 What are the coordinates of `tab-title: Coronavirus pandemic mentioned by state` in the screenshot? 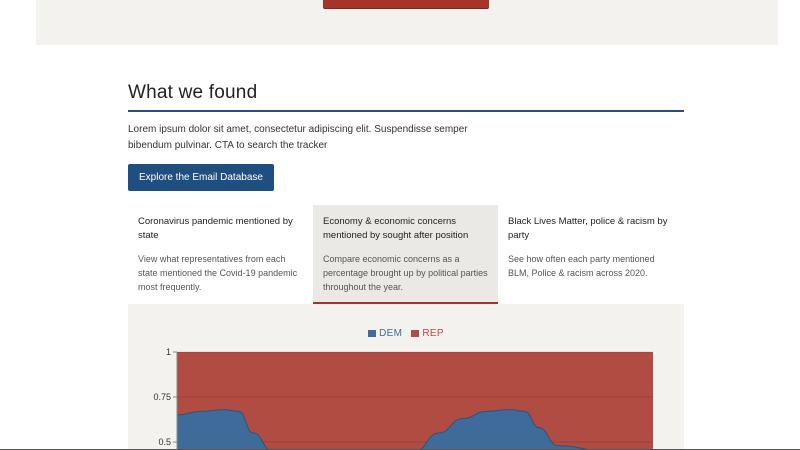 It's located at (215, 228).